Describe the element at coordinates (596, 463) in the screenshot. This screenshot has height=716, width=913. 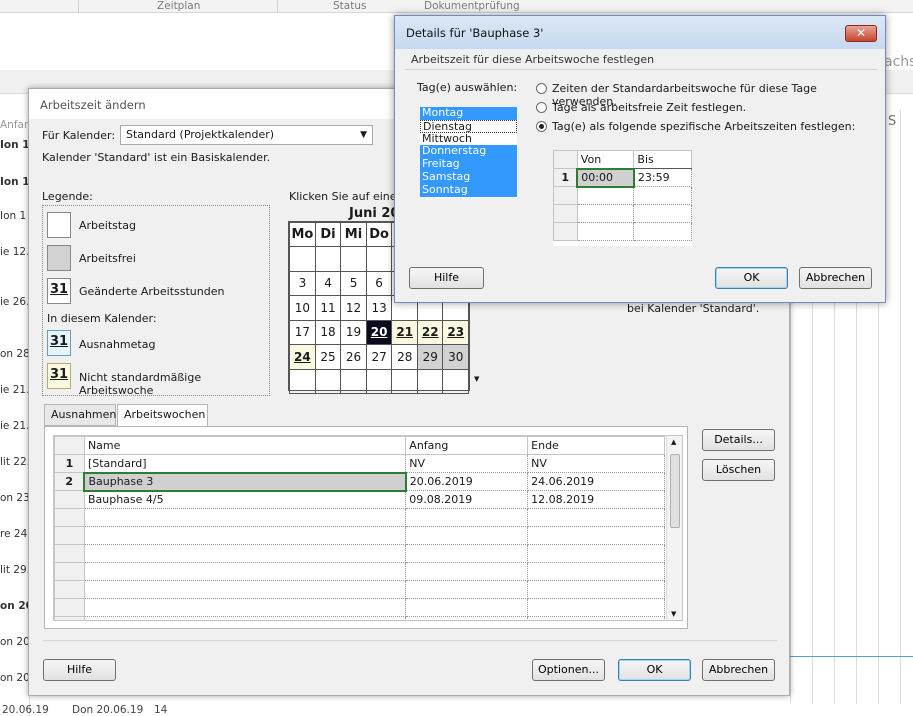
I see `row-end: NV` at that location.